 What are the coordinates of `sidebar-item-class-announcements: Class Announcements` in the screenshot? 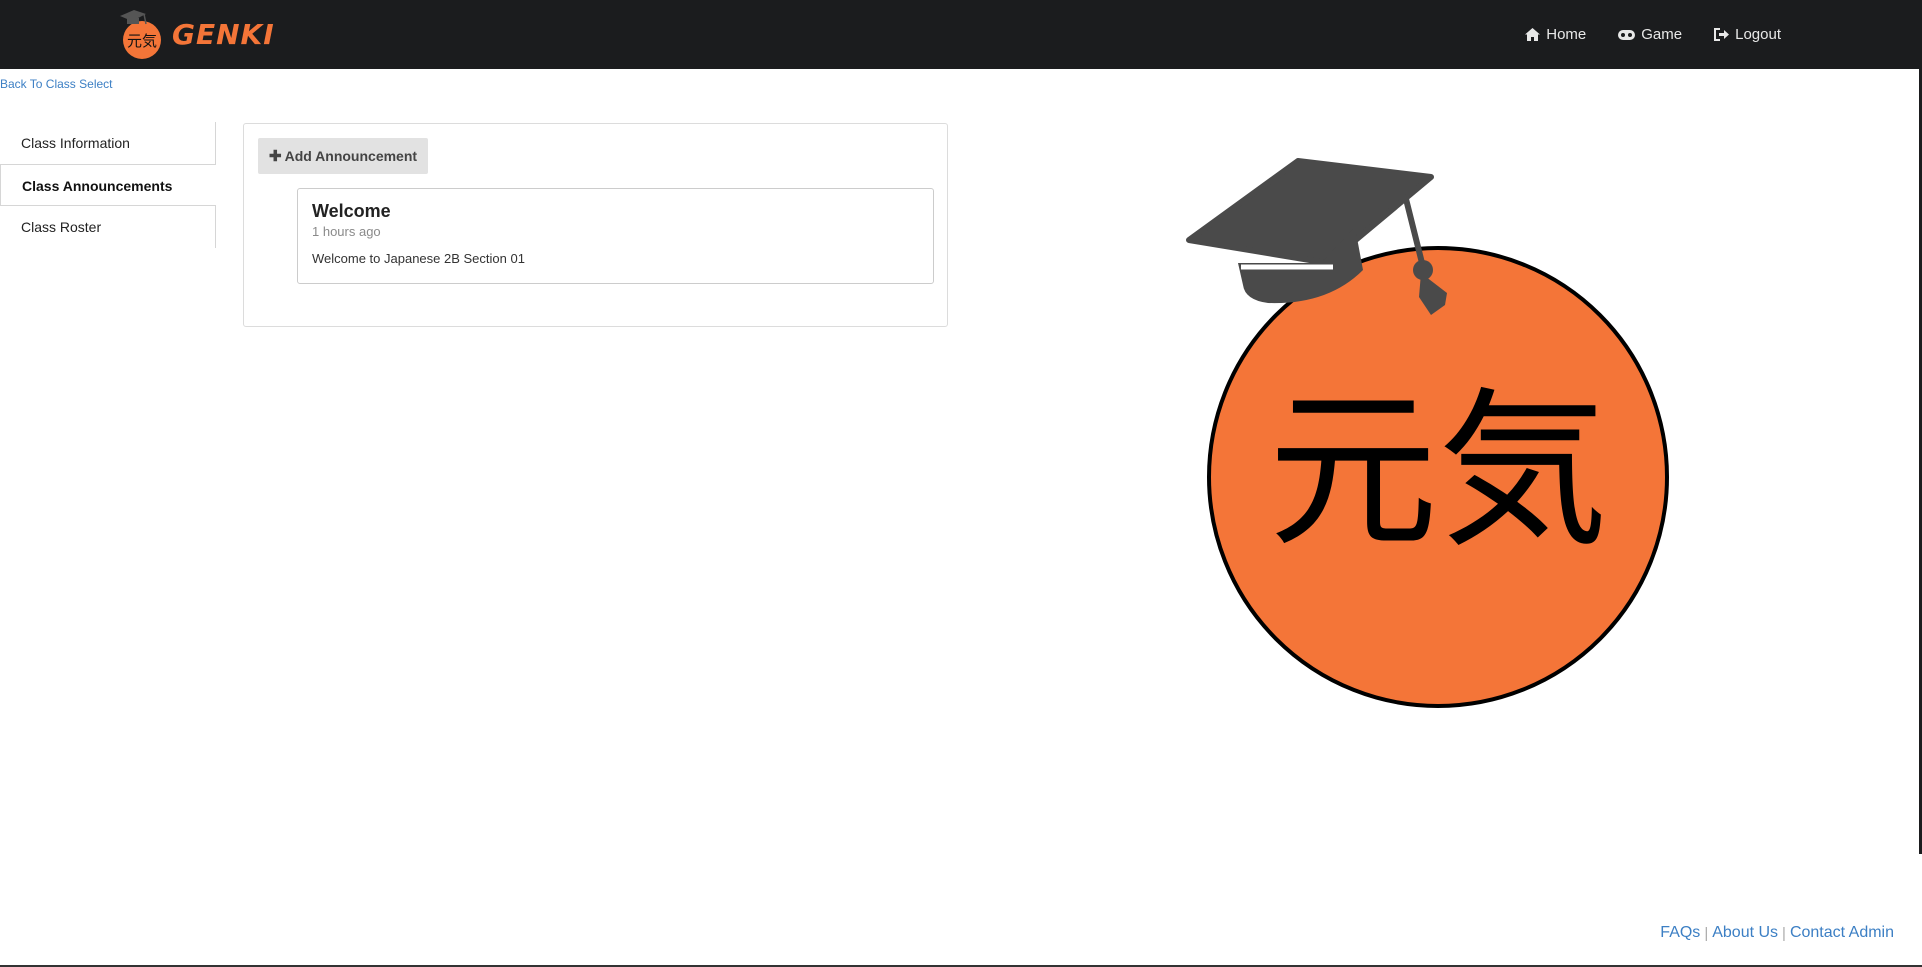 It's located at (108, 185).